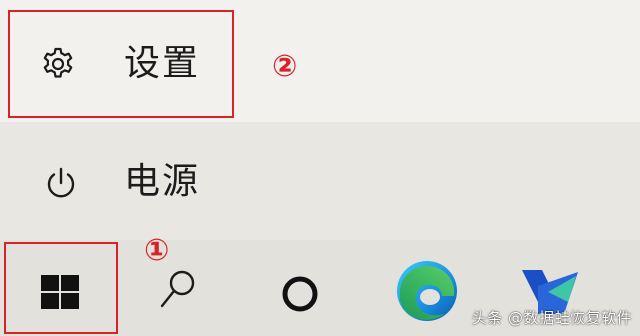 The image size is (640, 336). What do you see at coordinates (427, 293) in the screenshot?
I see `edge-browser-icon` at bounding box center [427, 293].